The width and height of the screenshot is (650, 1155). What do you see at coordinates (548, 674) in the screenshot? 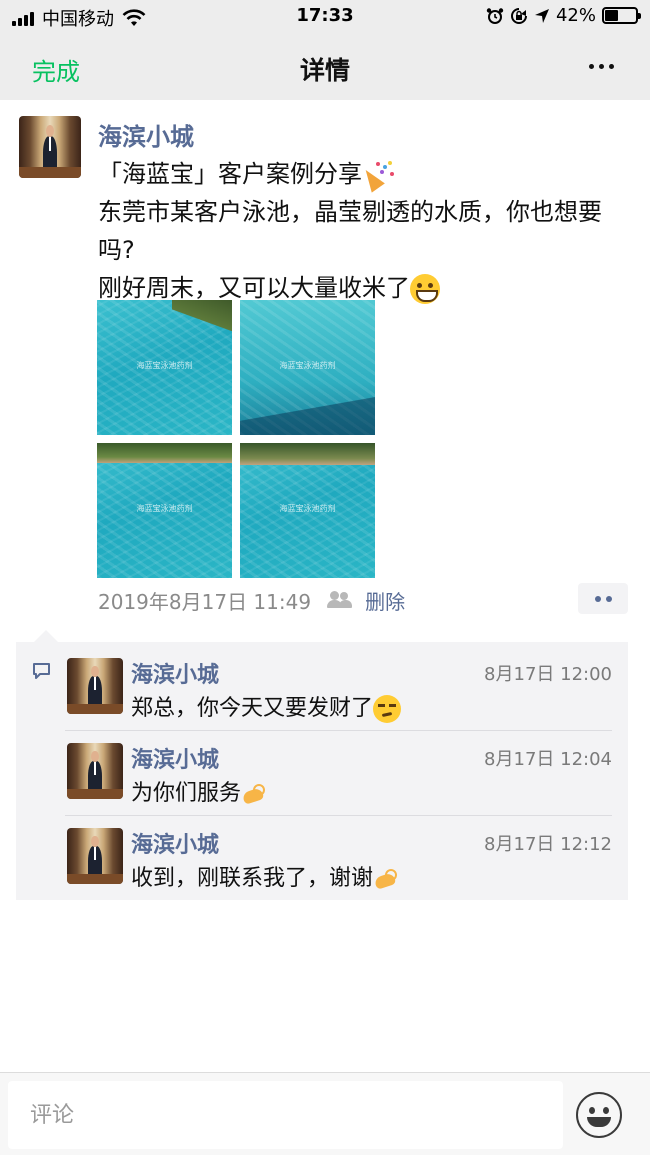
I see `comment-time: 8月17日 12:00` at bounding box center [548, 674].